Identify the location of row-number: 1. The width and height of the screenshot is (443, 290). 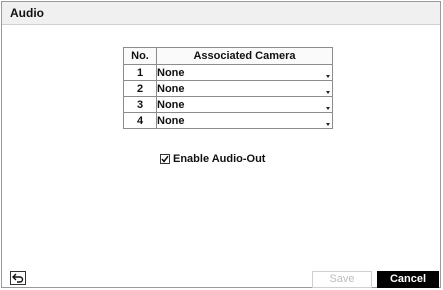
(140, 72).